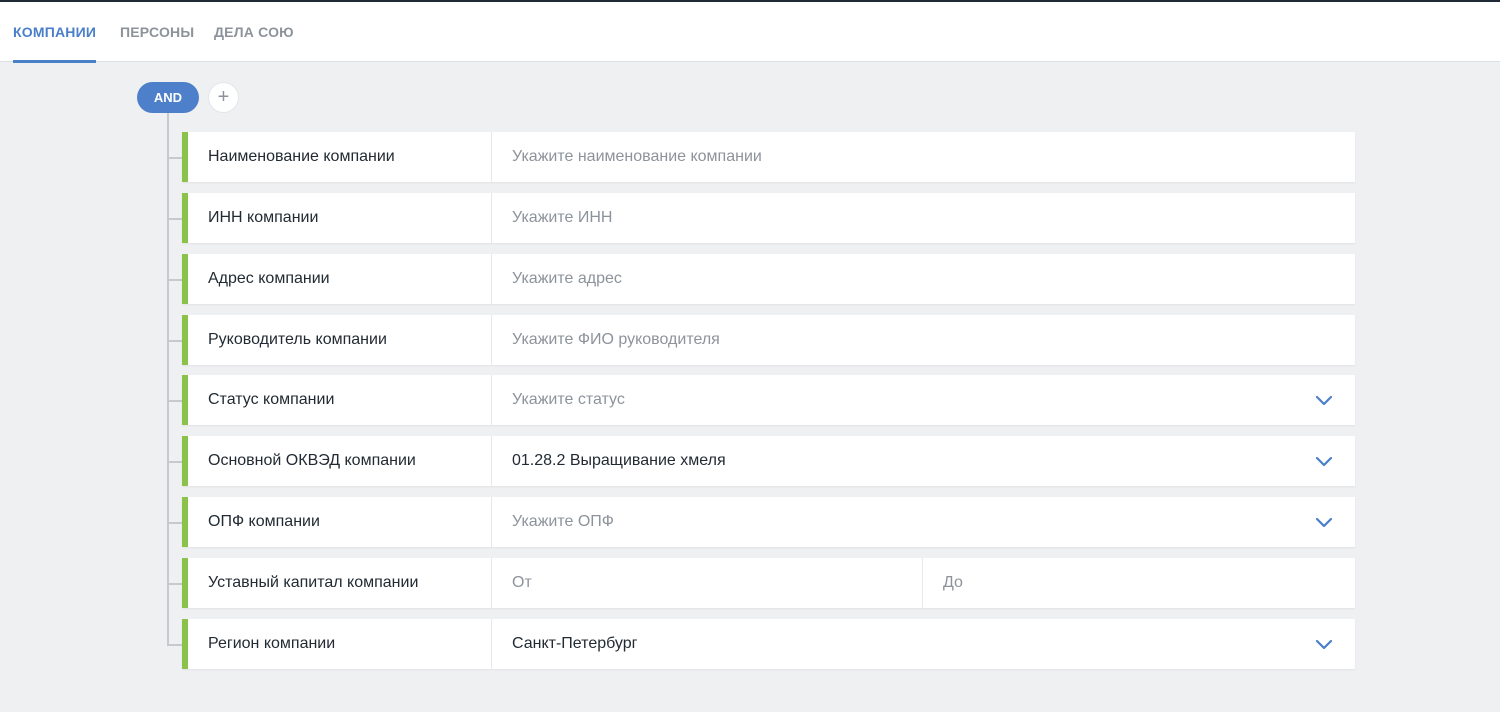  What do you see at coordinates (706, 583) in the screenshot?
I see `capital-from-input: От` at bounding box center [706, 583].